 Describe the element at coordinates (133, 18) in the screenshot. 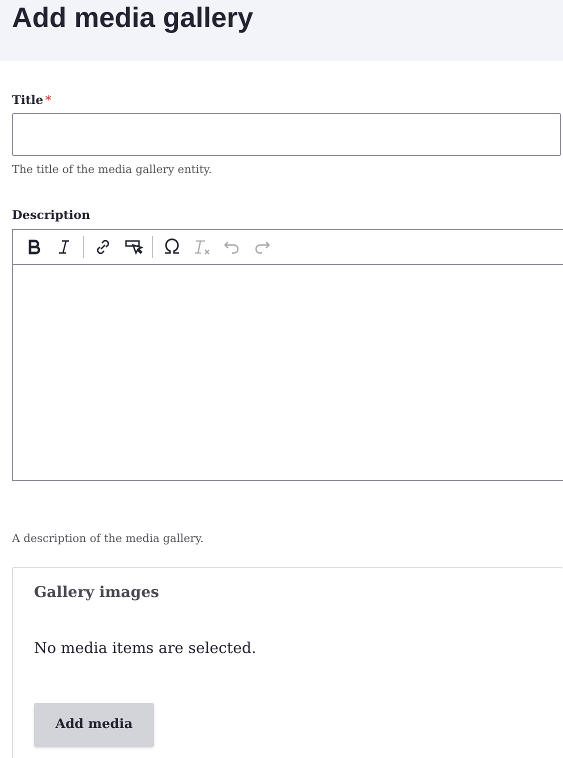

I see `page-title: Add media gallery` at that location.